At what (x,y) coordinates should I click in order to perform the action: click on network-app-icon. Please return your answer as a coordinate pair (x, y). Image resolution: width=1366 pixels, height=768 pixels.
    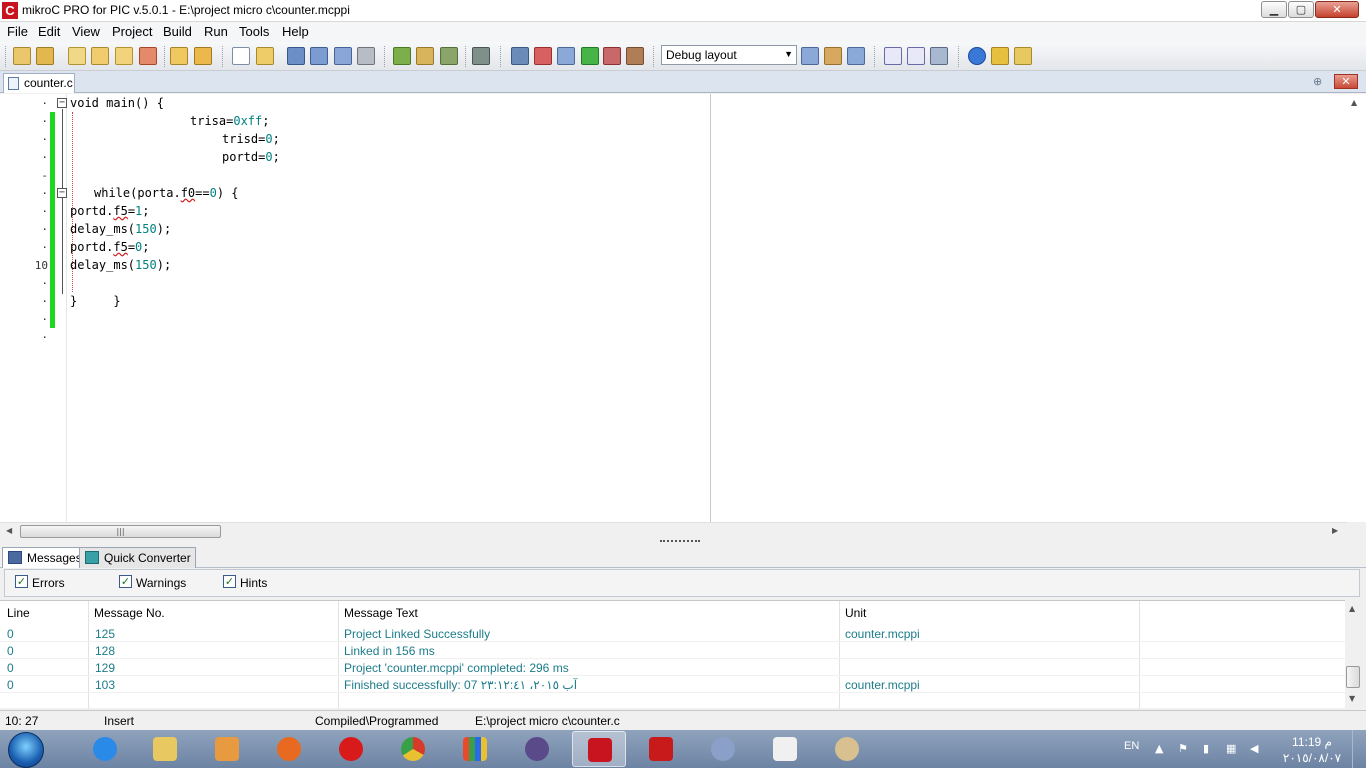
    Looking at the image, I should click on (723, 749).